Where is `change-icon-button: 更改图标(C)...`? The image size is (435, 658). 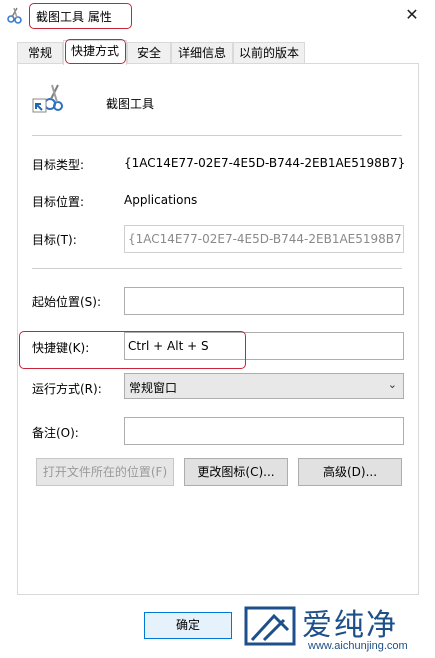
change-icon-button: 更改图标(C)... is located at coordinates (236, 472).